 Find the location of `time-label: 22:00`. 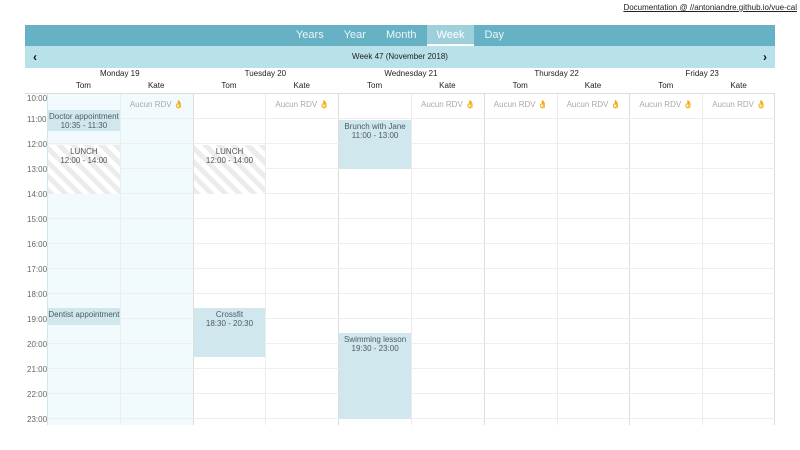

time-label: 22:00 is located at coordinates (37, 394).